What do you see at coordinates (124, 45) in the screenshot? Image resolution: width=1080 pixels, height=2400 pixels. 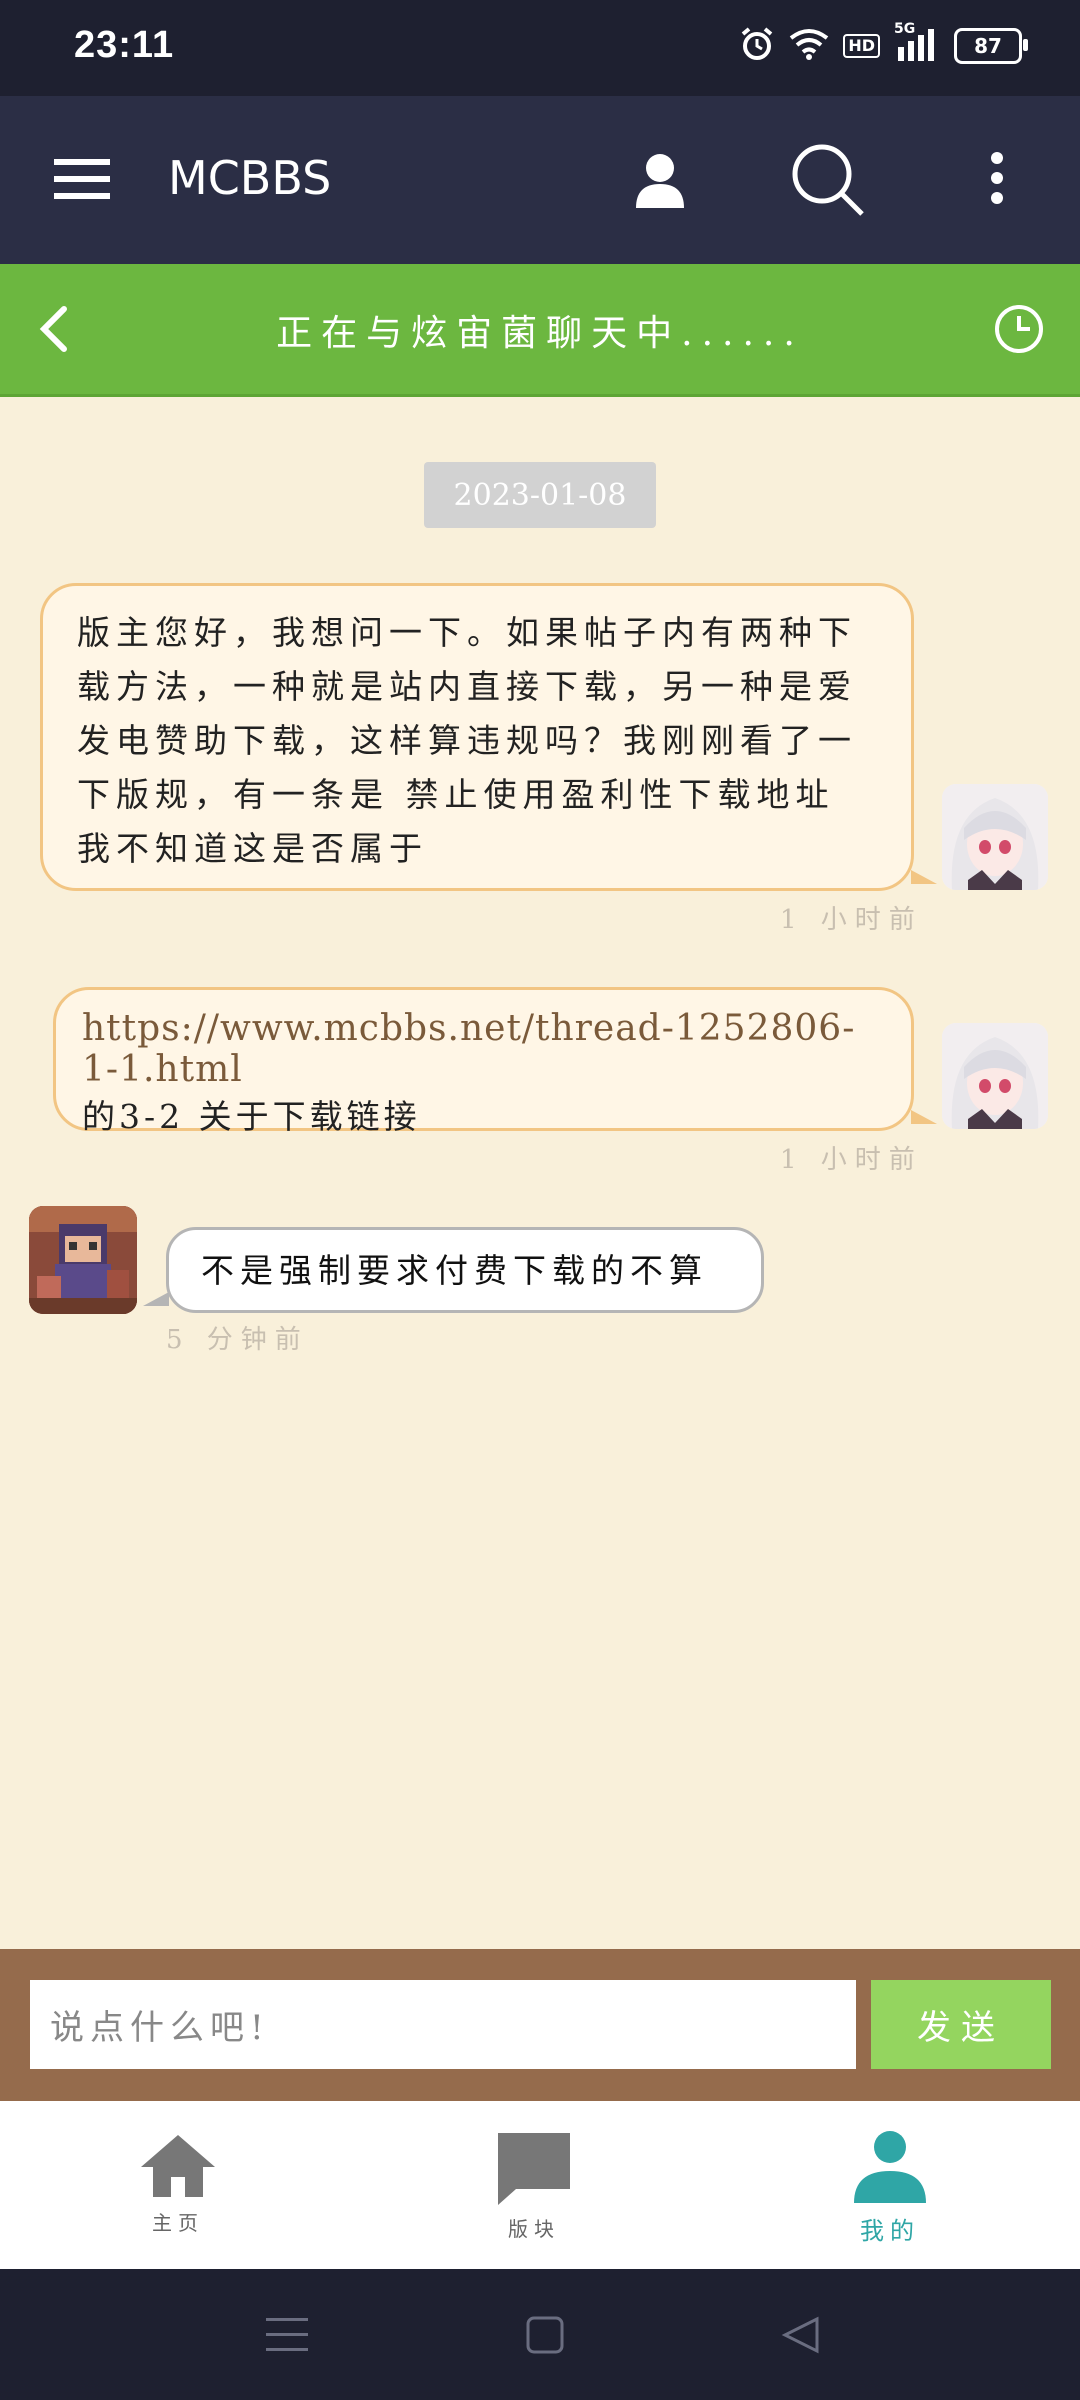 I see `status-time: 23:11` at bounding box center [124, 45].